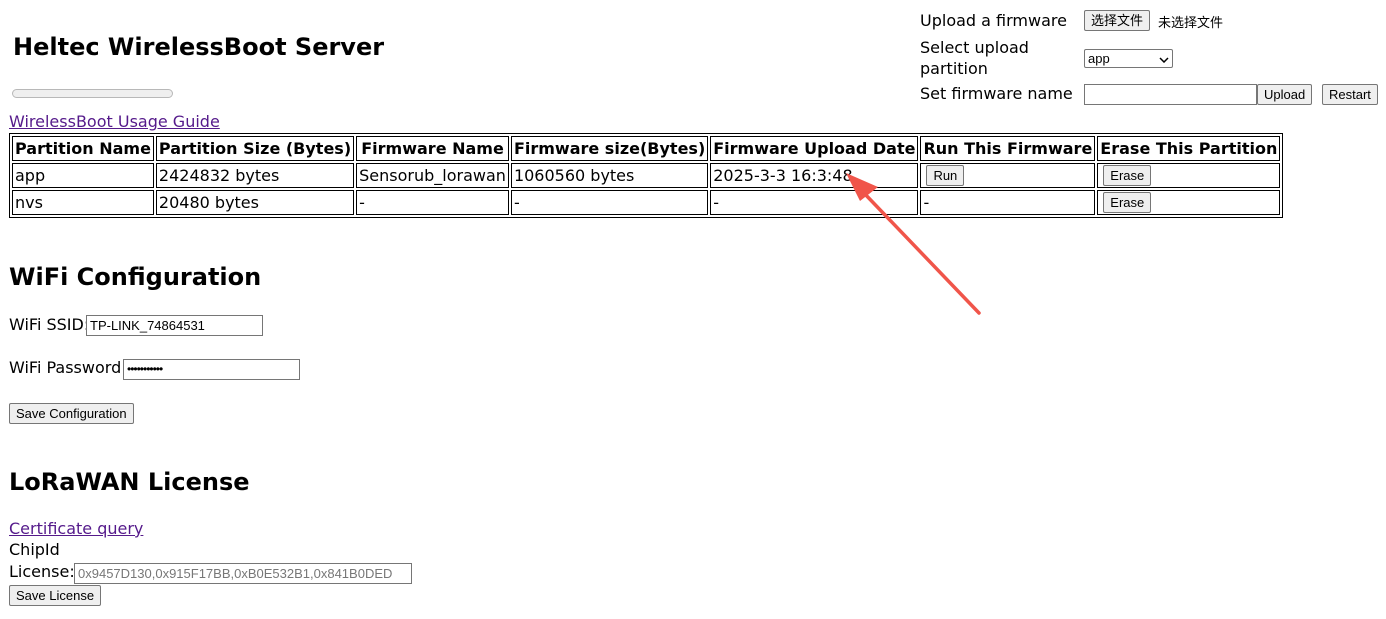  Describe the element at coordinates (1008, 202) in the screenshot. I see `run-cell: -` at that location.